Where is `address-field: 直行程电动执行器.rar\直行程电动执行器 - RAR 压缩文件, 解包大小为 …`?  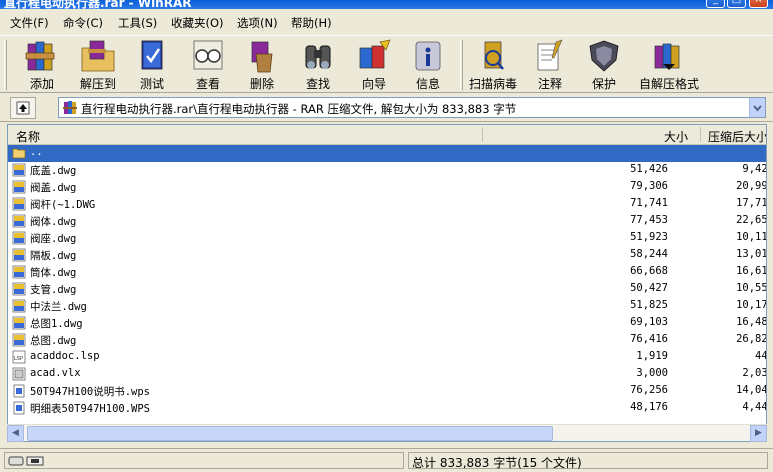 address-field: 直行程电动执行器.rar\直行程电动执行器 - RAR 压缩文件, 解包大小为 … is located at coordinates (412, 107).